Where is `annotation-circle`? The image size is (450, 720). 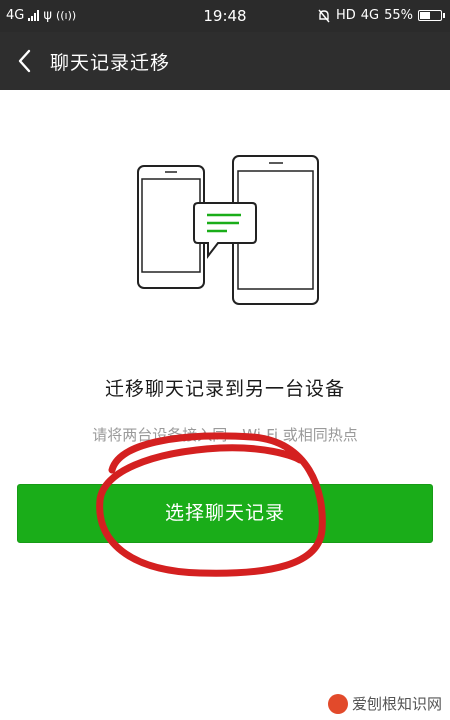
annotation-circle is located at coordinates (211, 504).